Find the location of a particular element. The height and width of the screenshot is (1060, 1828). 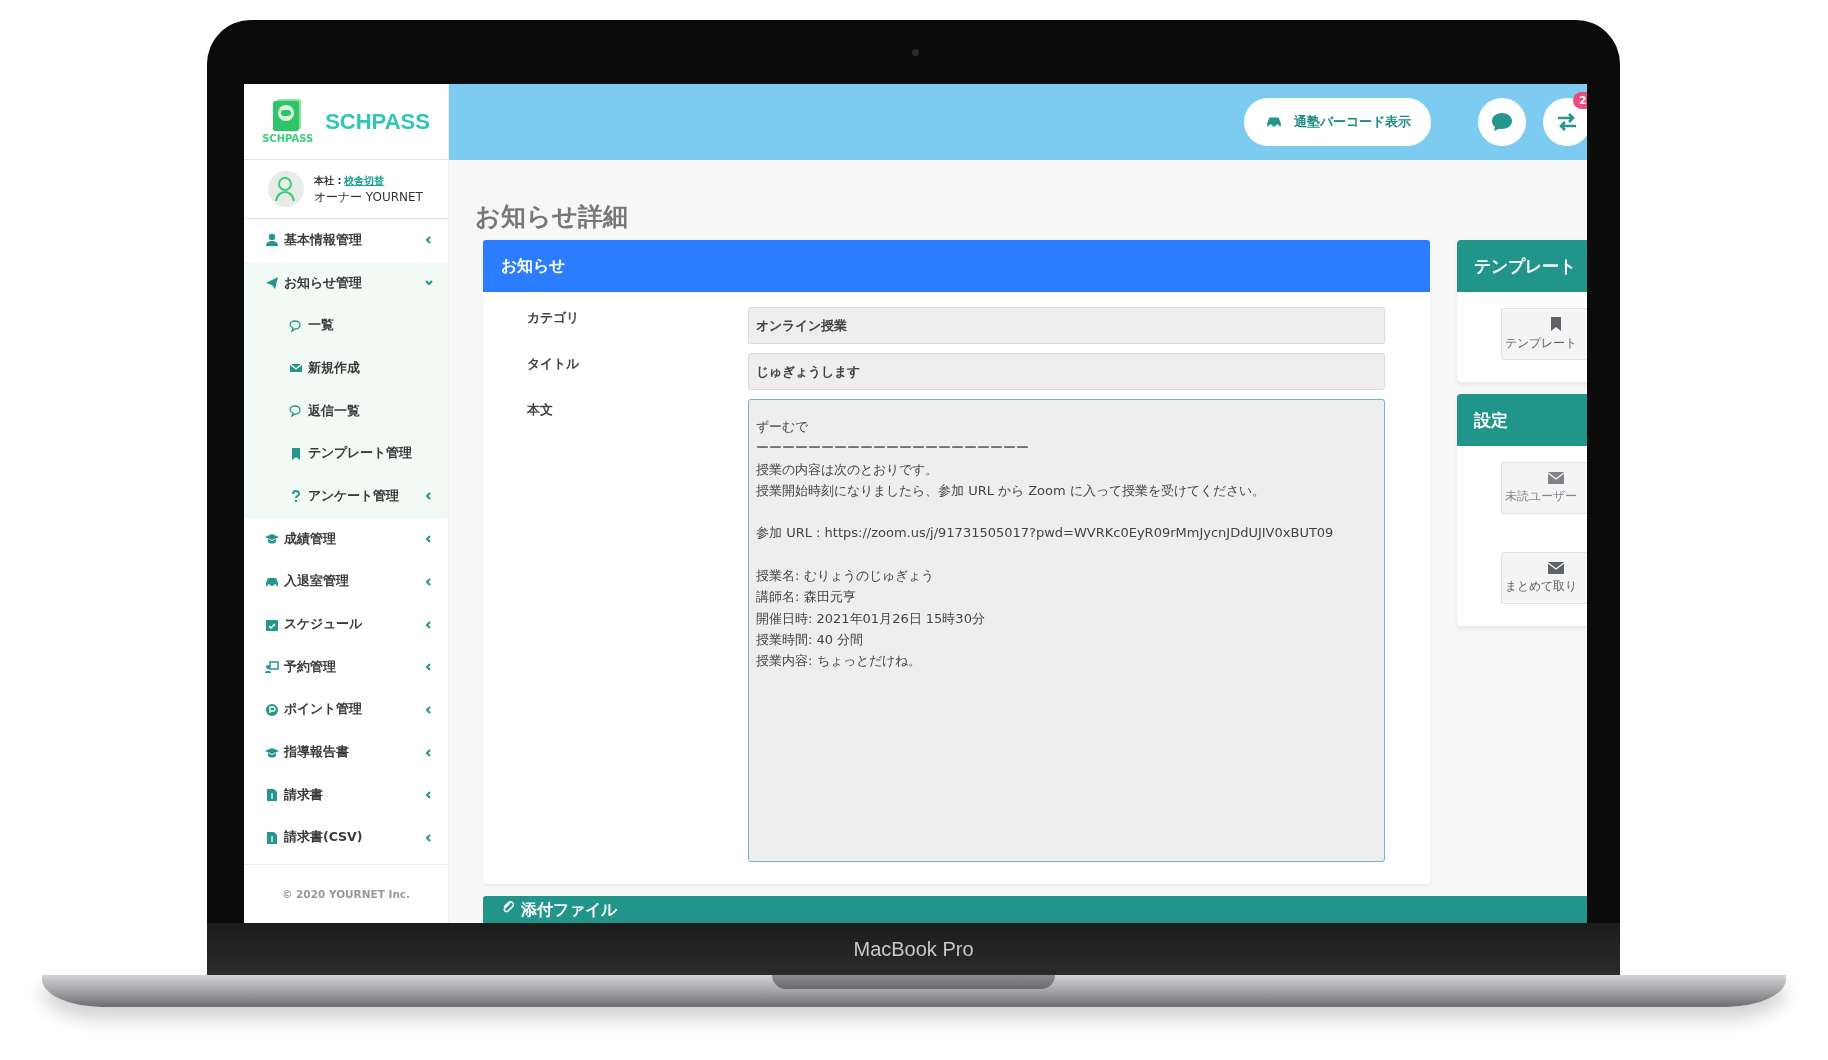

attachment-card-header: 添付ファイル is located at coordinates (1035, 909).